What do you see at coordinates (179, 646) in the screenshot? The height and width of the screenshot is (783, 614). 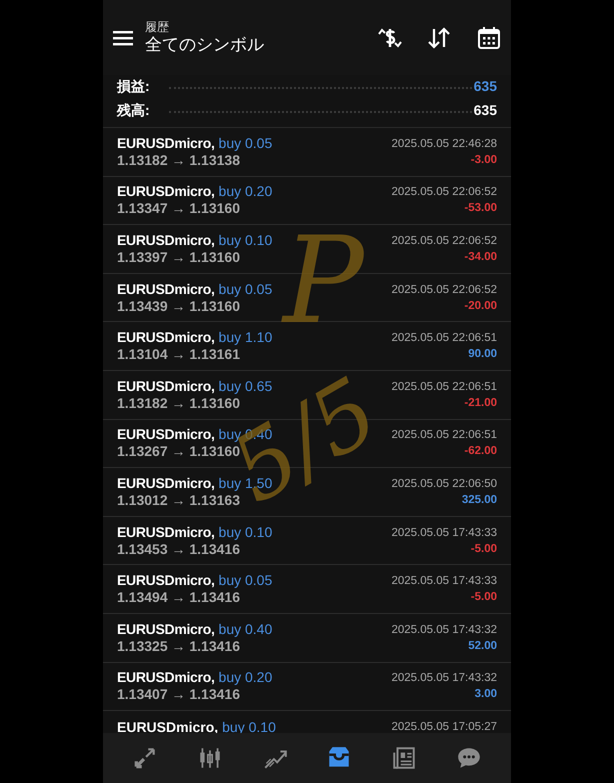 I see `price-range: 1.13325 → 1.13416` at bounding box center [179, 646].